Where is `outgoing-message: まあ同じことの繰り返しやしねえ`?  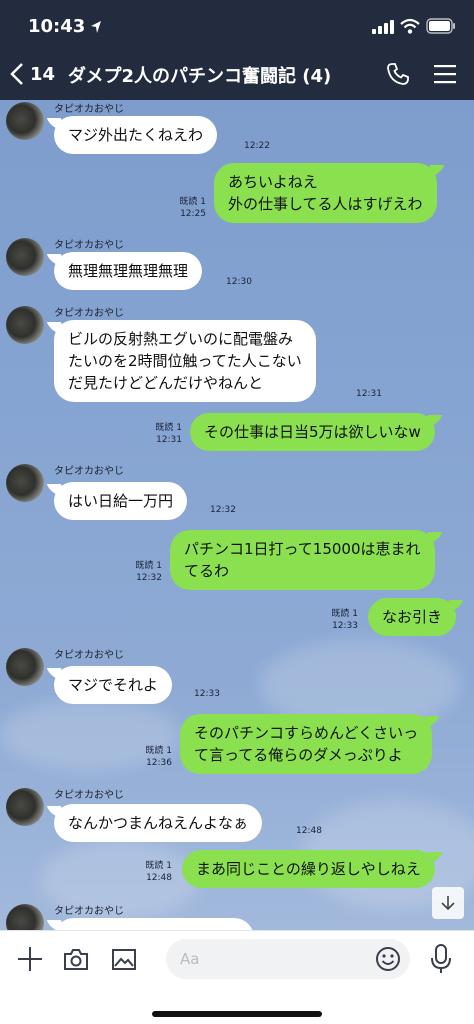 outgoing-message: まあ同じことの繰り返しやしねえ is located at coordinates (308, 869).